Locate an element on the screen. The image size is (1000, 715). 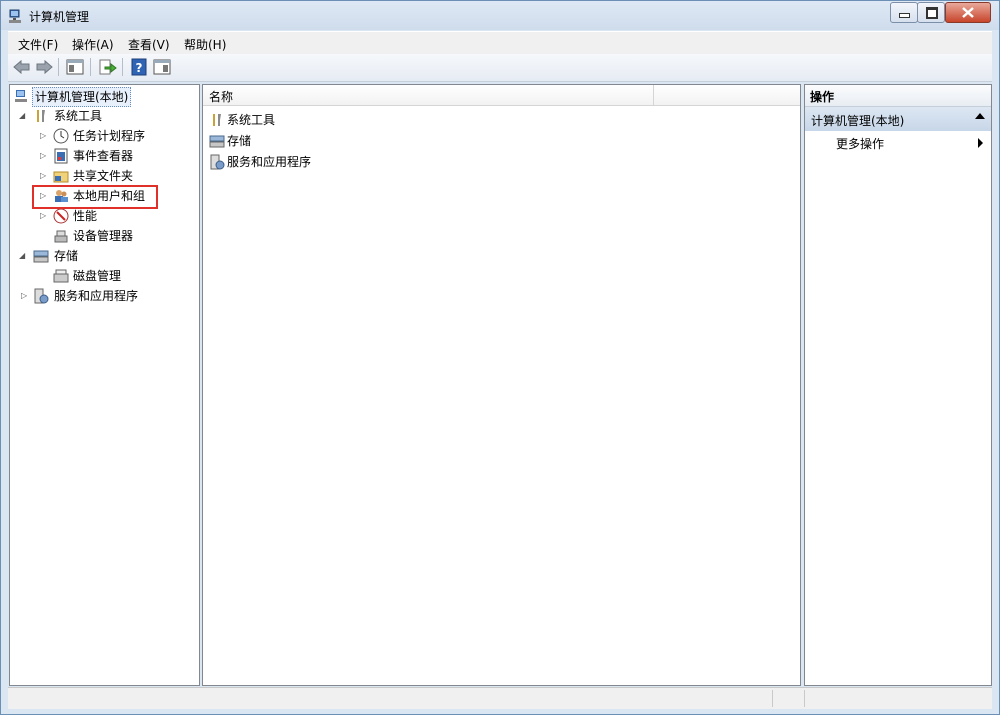
performance-icon is located at coordinates (61, 216).